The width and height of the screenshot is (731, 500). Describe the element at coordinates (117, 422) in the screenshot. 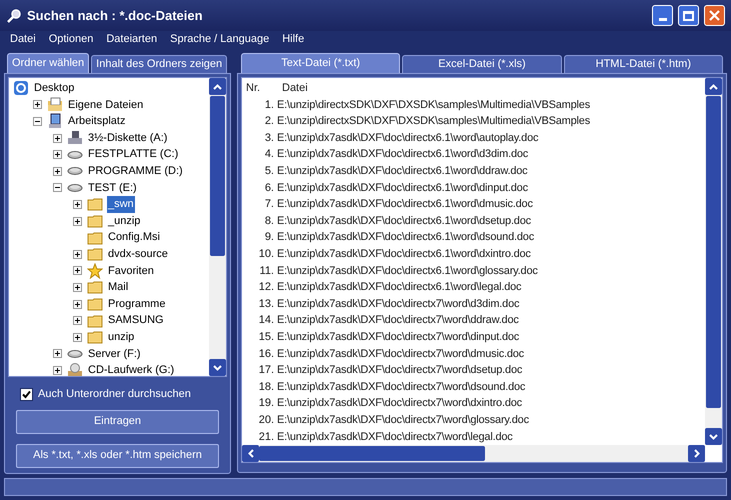

I see `action-button: Eintragen` at that location.